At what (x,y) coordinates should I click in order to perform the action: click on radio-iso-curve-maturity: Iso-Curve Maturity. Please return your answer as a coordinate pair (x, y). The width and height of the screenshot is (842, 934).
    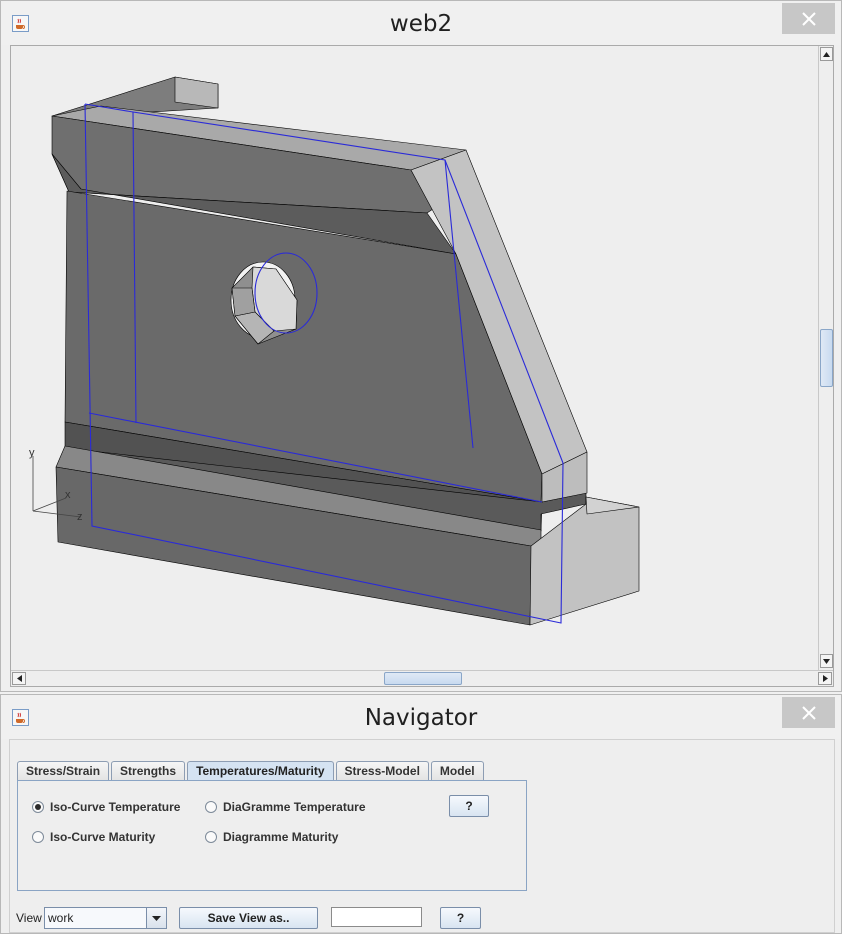
    Looking at the image, I should click on (93, 837).